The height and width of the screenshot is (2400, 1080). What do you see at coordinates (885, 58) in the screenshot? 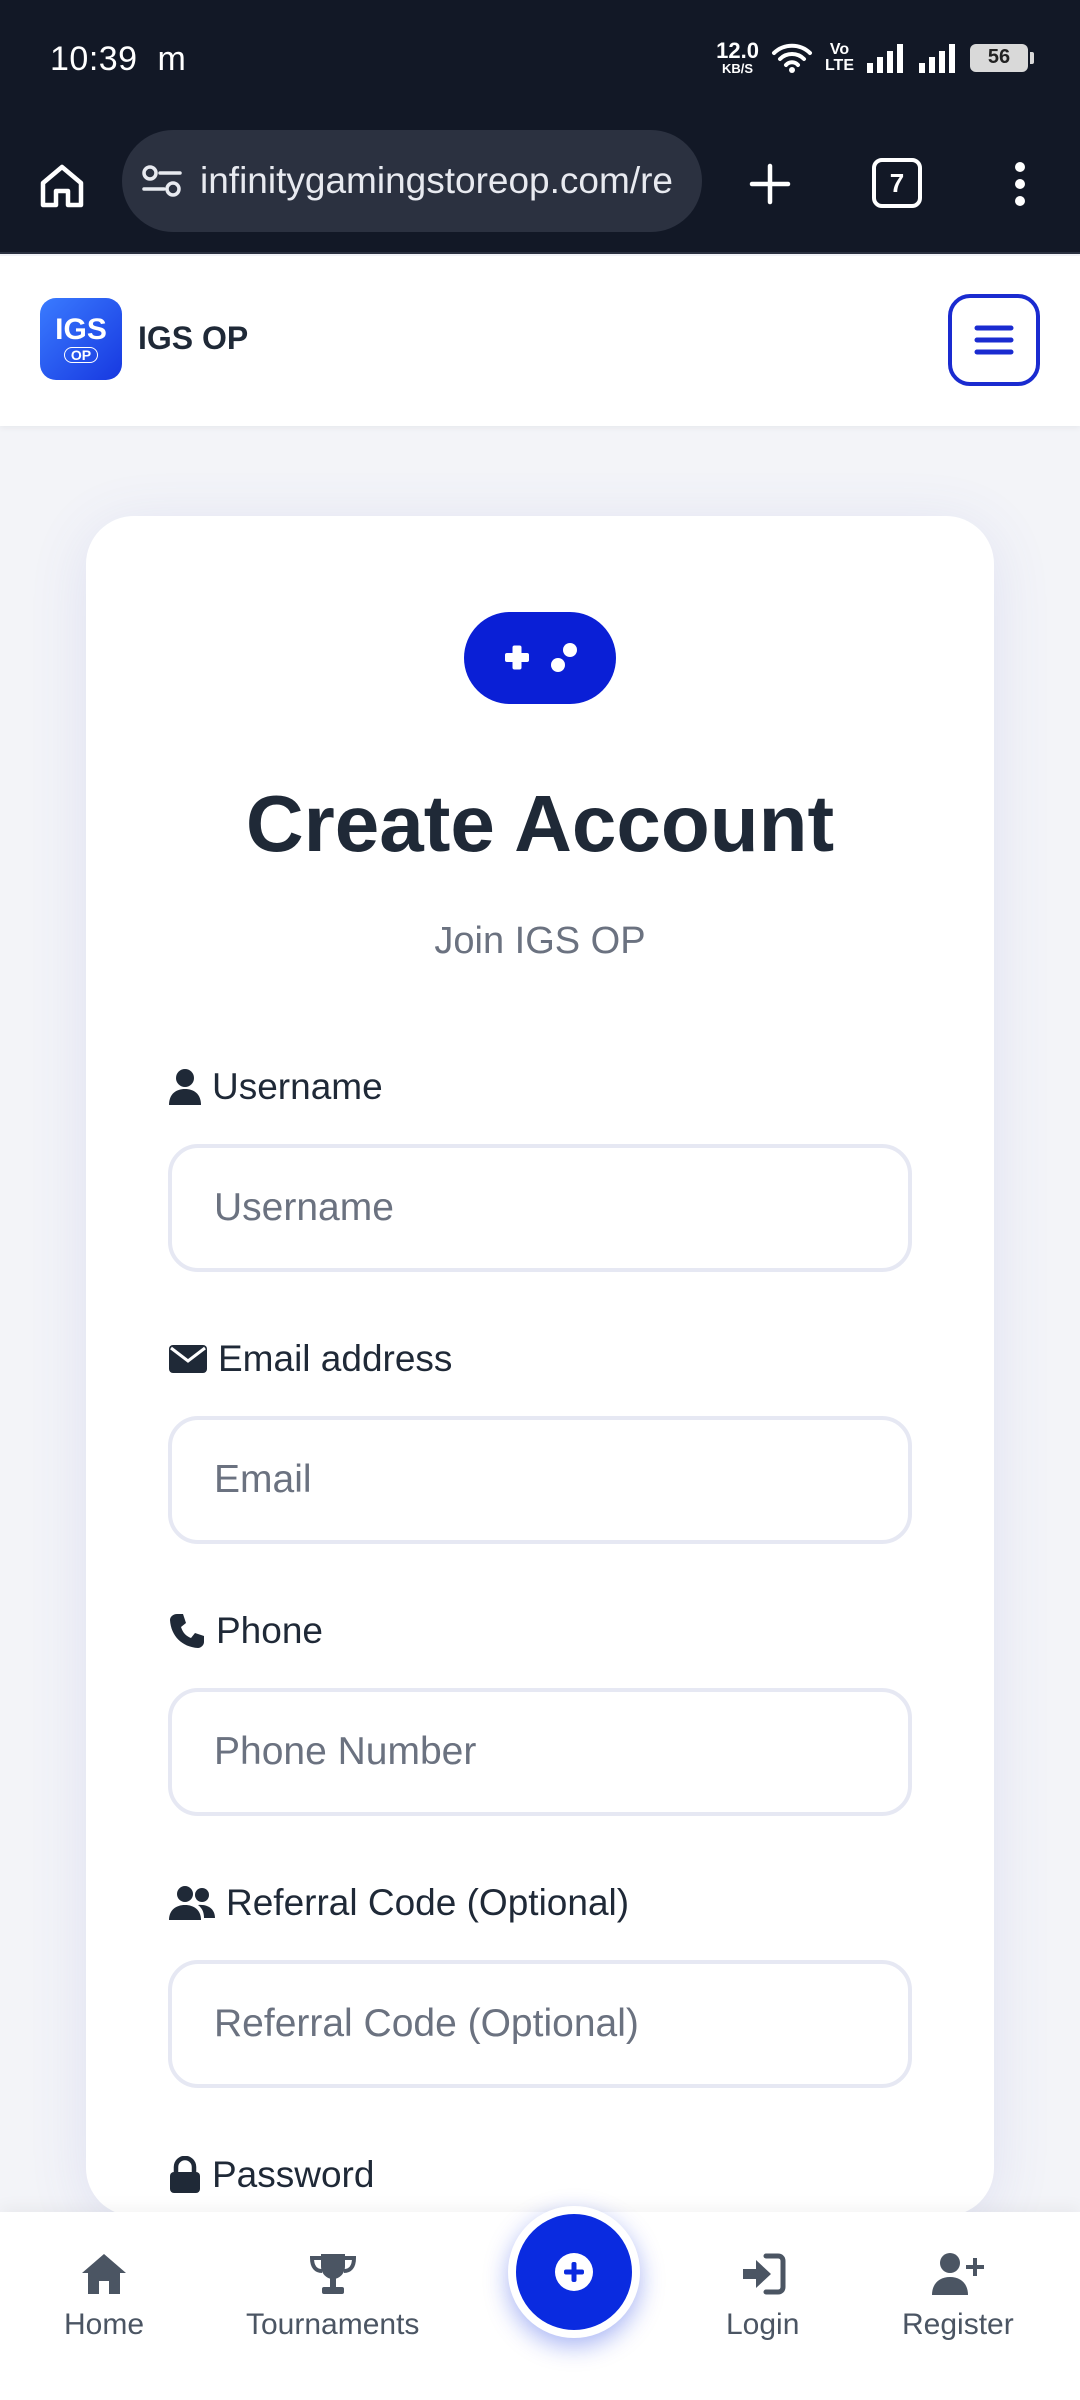
I see `signal-icon` at bounding box center [885, 58].